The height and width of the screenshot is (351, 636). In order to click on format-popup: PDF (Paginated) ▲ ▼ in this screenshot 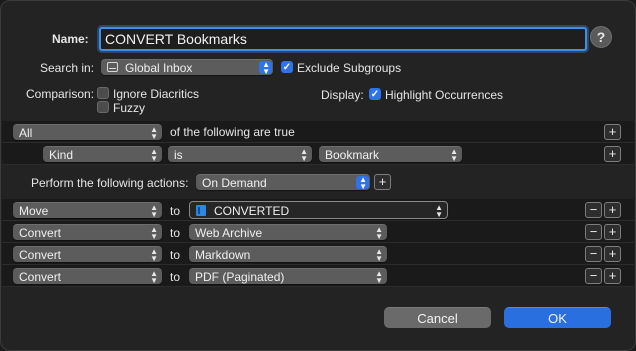, I will do `click(288, 276)`.